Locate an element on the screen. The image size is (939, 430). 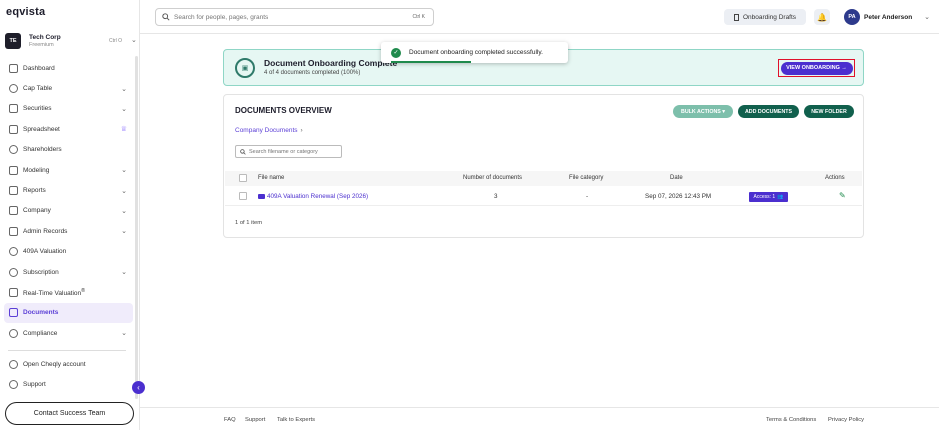
user-name: Peter Anderson is located at coordinates (888, 17).